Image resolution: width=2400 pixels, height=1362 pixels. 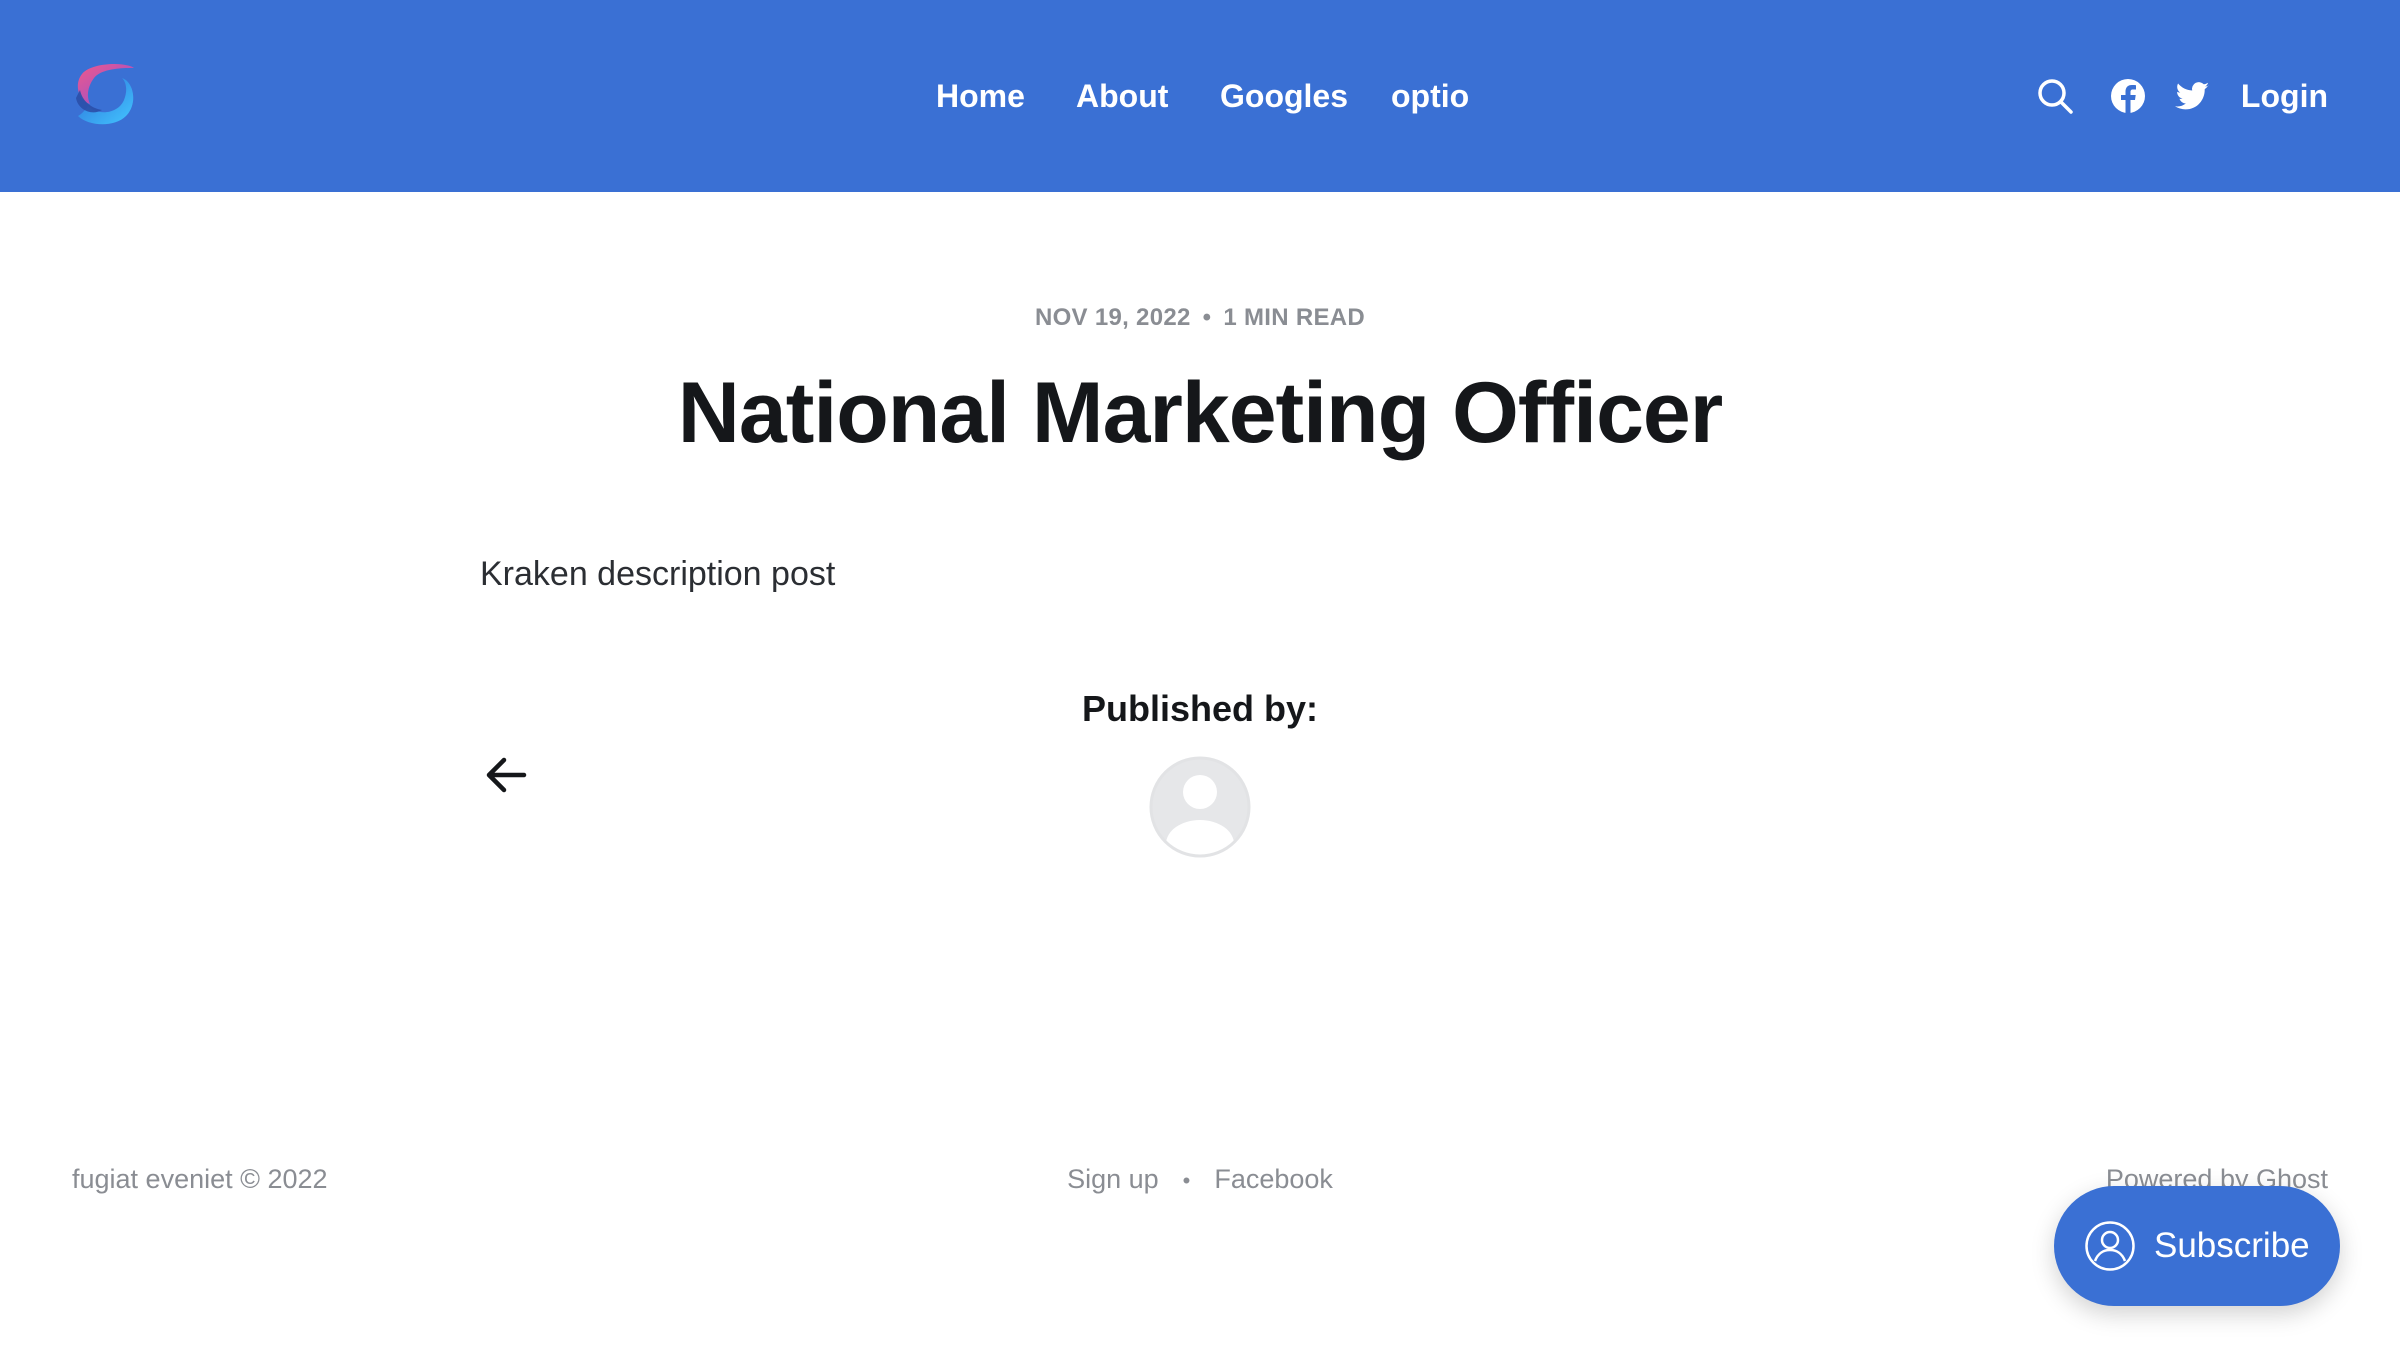 What do you see at coordinates (2192, 96) in the screenshot?
I see `twitter-icon` at bounding box center [2192, 96].